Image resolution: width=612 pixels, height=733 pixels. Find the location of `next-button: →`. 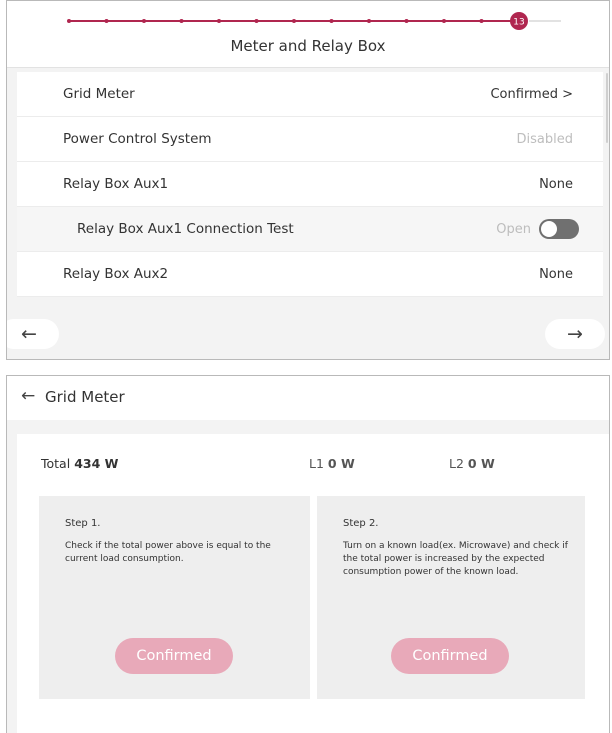

next-button: → is located at coordinates (575, 334).